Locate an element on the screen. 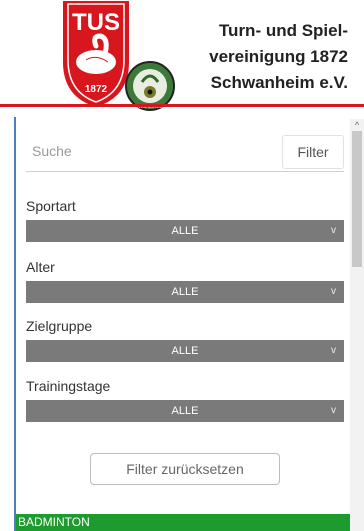  logo-tus-text: TUS is located at coordinates (96, 22).